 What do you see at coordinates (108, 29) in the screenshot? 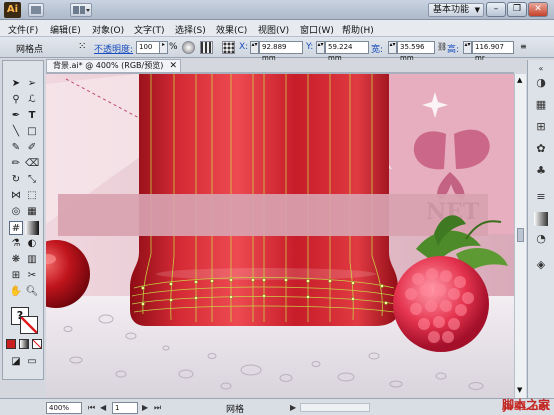
I see `menu-object: 对象(O)` at bounding box center [108, 29].